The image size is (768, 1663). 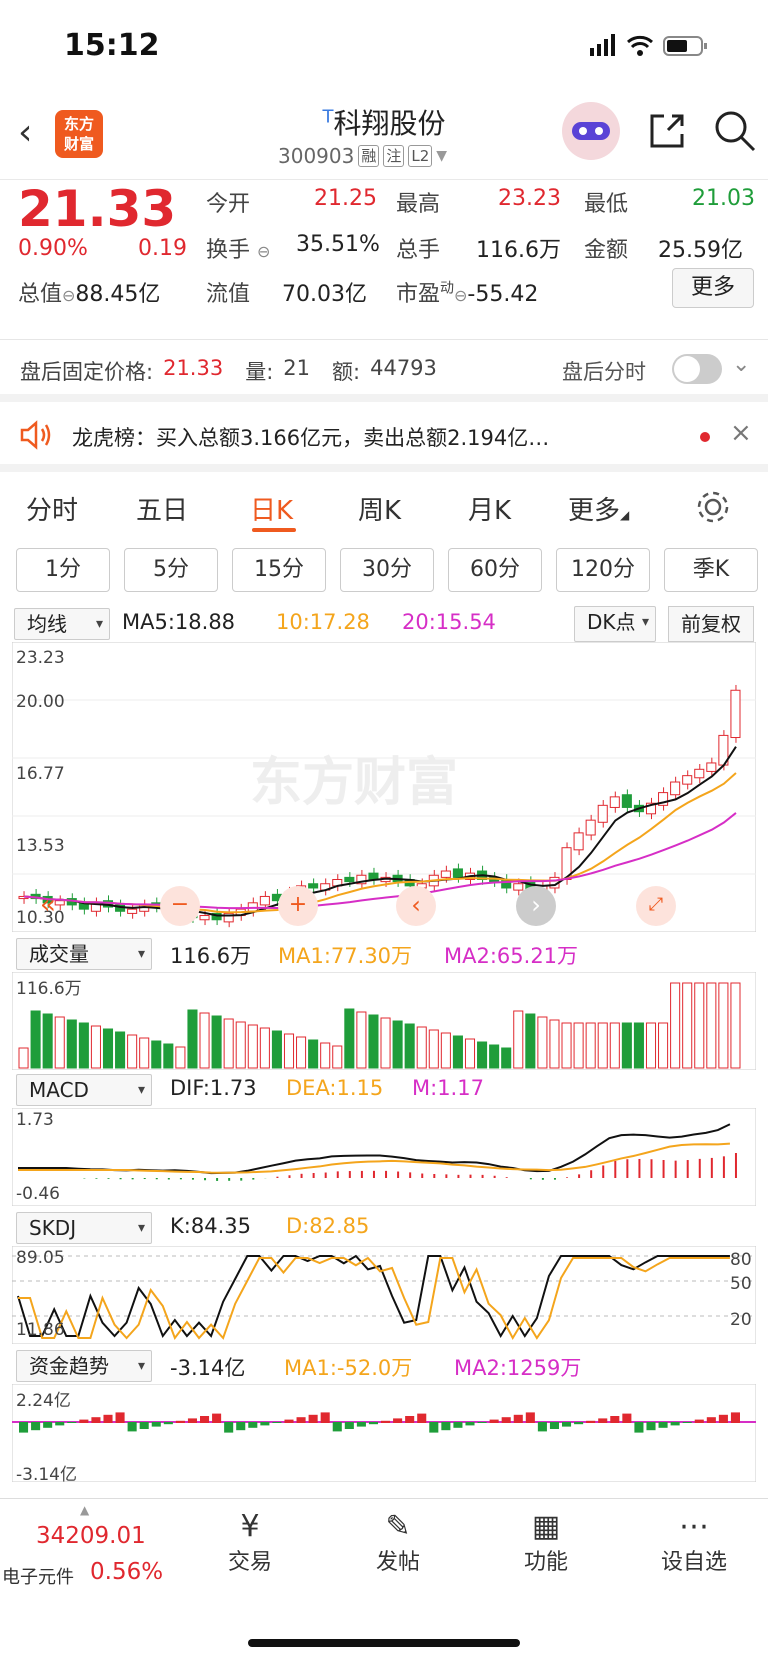 What do you see at coordinates (741, 433) in the screenshot?
I see `close-icon: ×` at bounding box center [741, 433].